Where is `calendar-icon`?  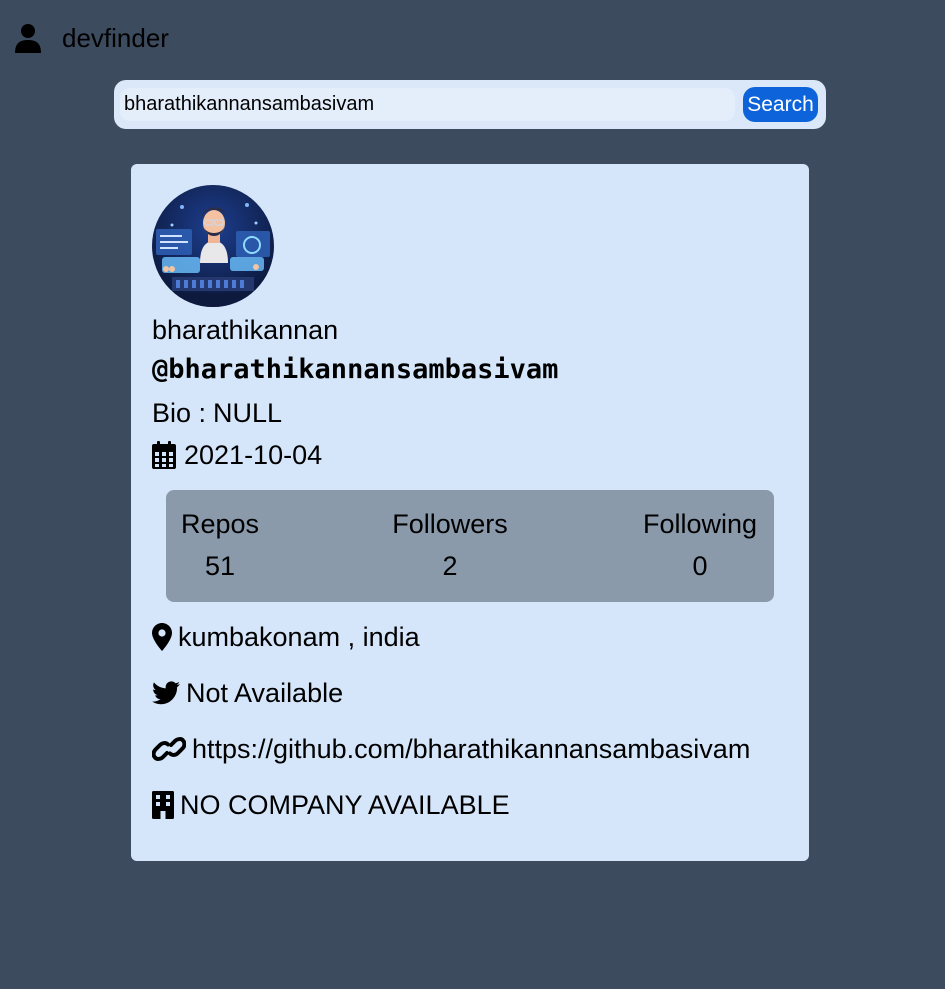
calendar-icon is located at coordinates (164, 455).